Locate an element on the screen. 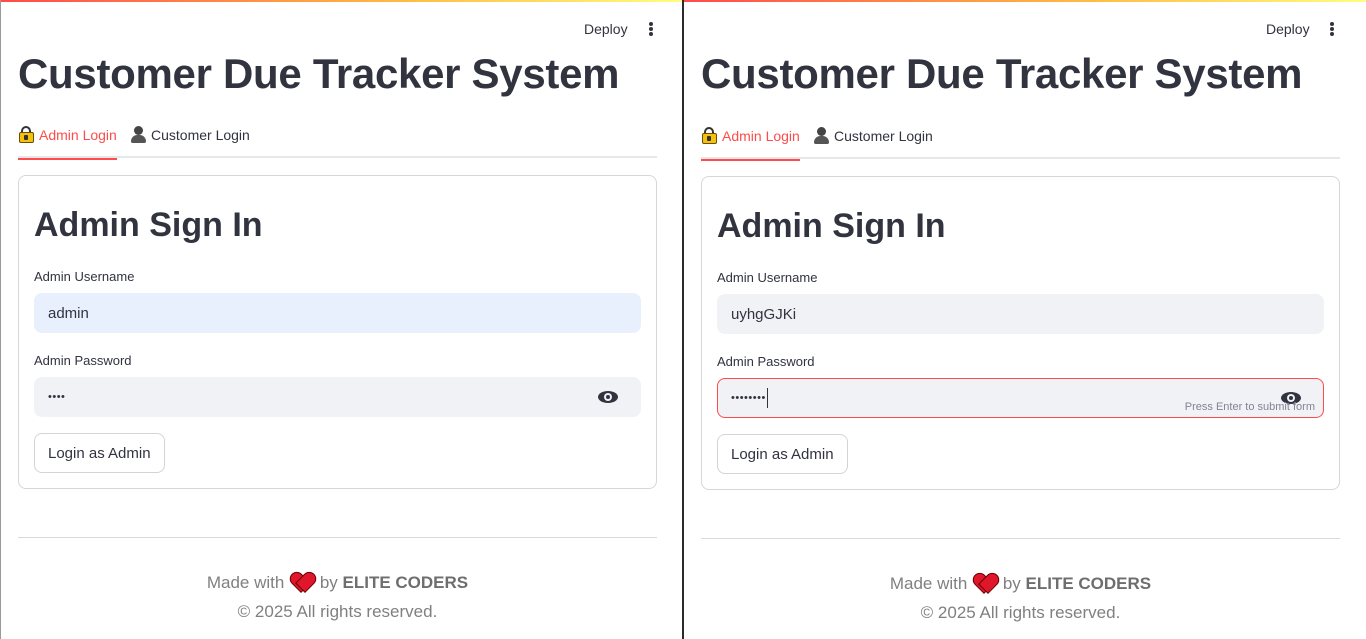  username-input: uyhgGJKi is located at coordinates (1020, 314).